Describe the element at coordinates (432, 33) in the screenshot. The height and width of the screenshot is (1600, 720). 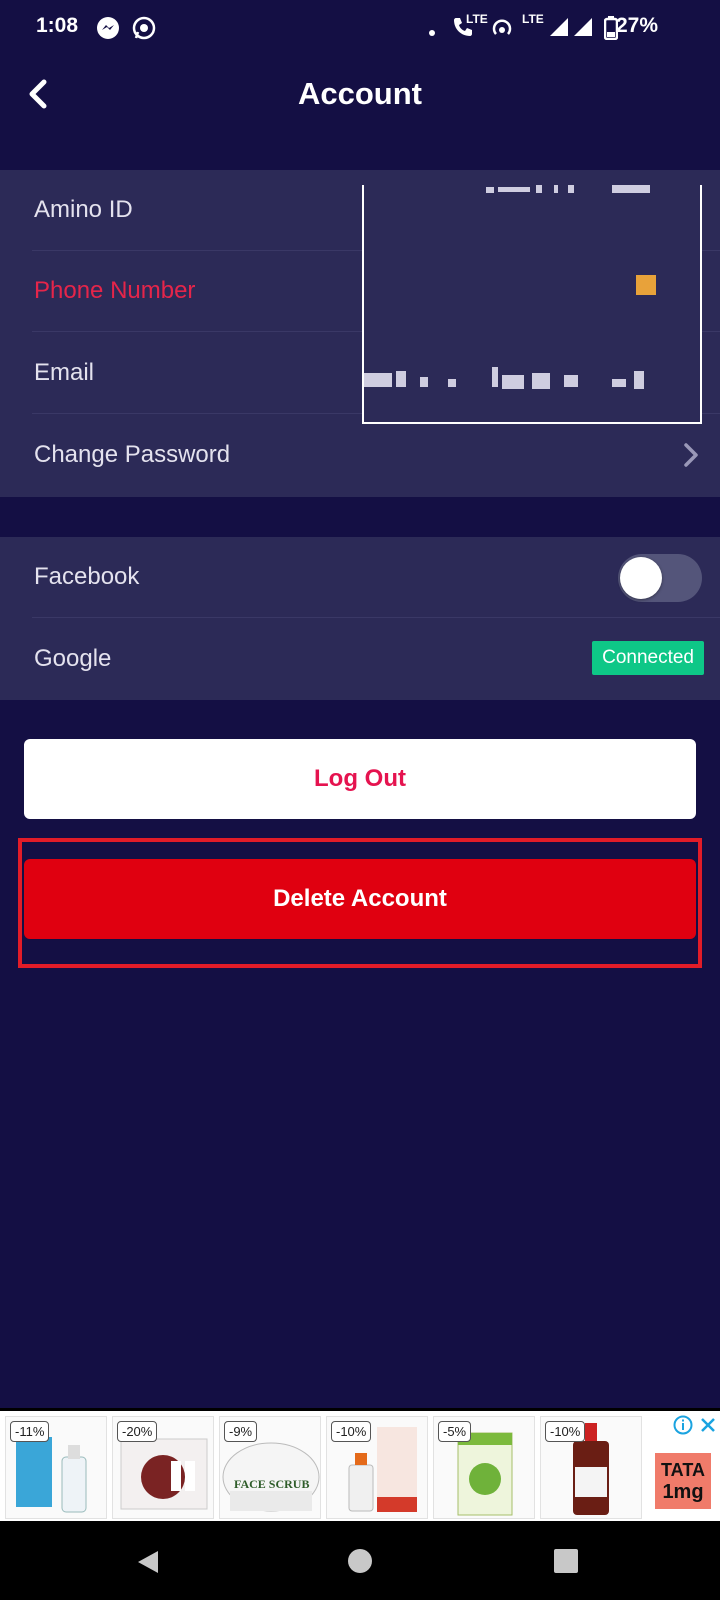
I see `notification-dot-icon` at that location.